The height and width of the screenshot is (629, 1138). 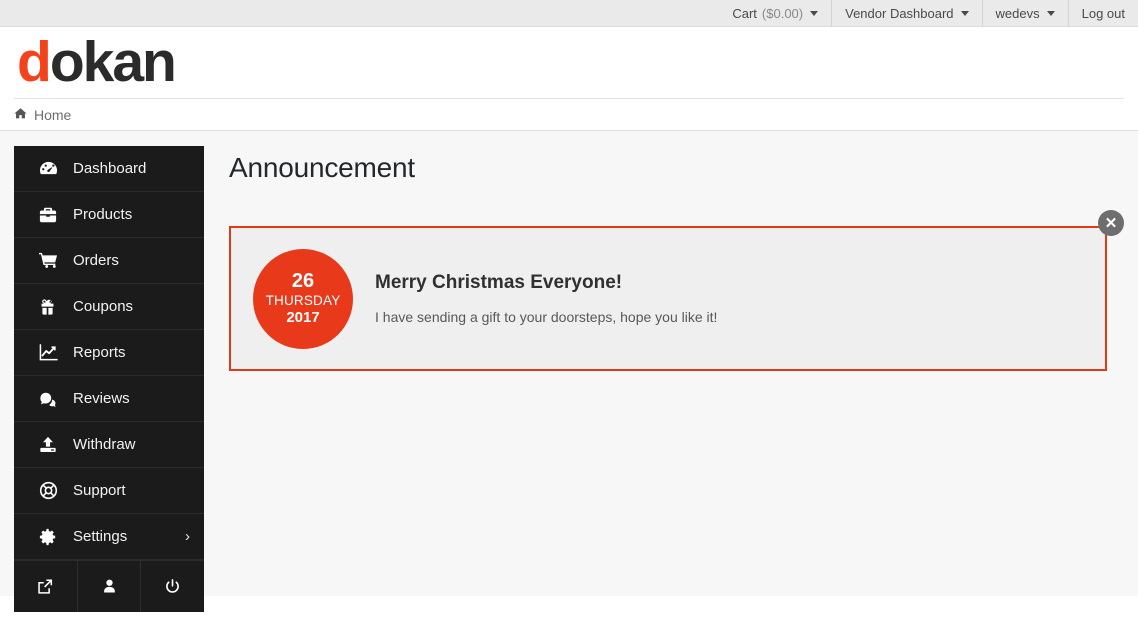 I want to click on logo-accent-letter: d, so click(x=34, y=62).